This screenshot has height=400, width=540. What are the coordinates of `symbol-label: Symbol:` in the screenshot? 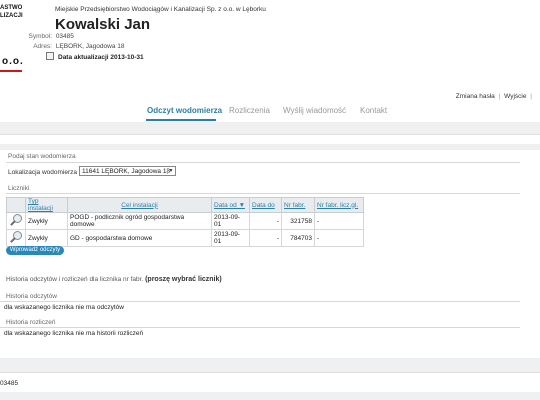 It's located at (40, 36).